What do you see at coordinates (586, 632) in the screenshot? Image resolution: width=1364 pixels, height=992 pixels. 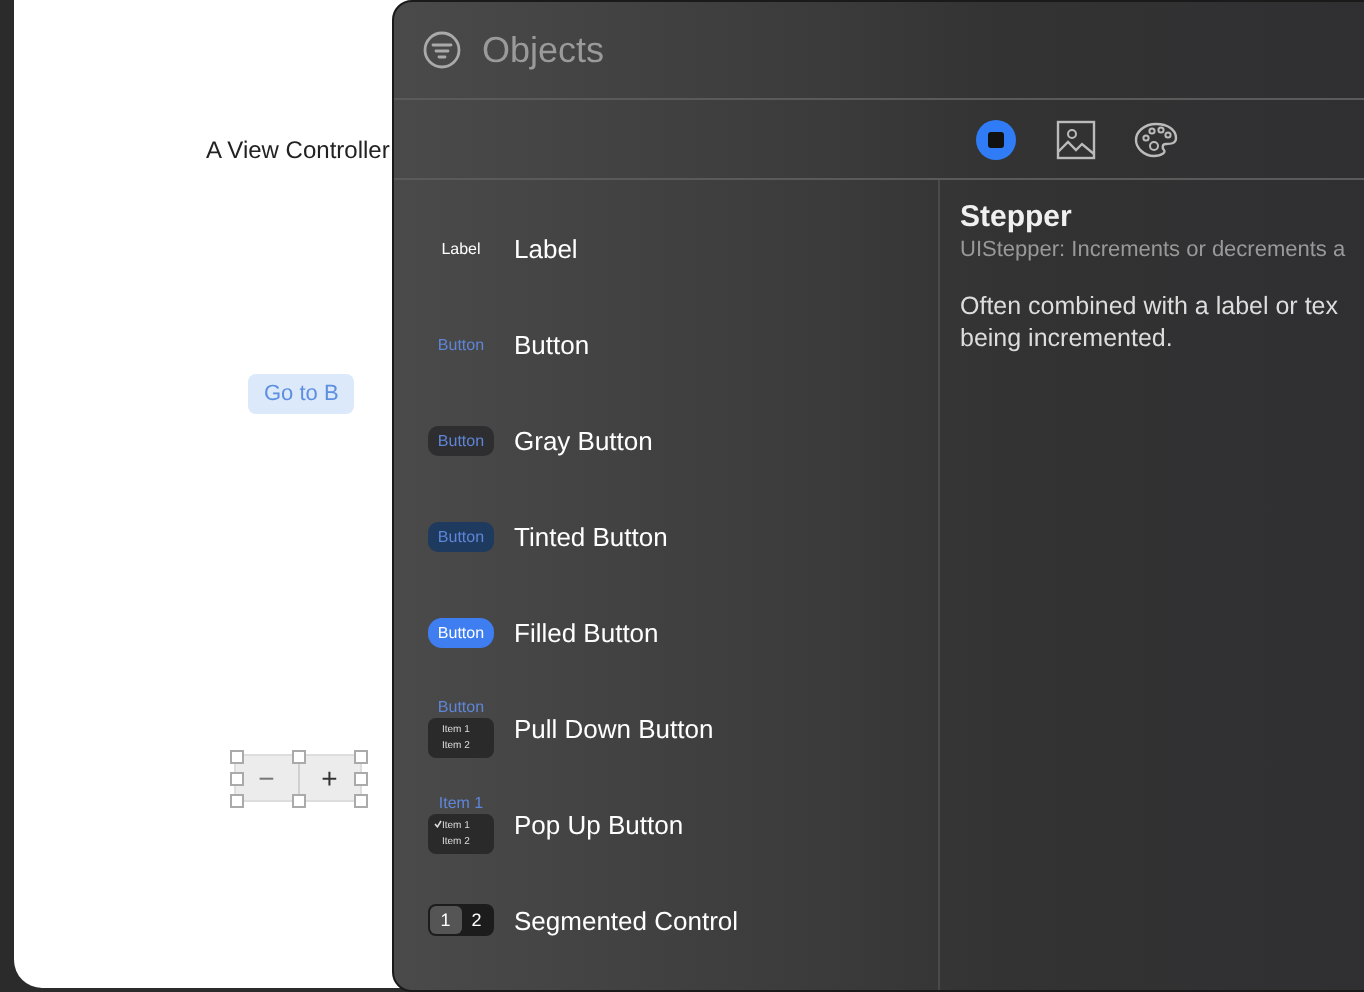 I see `item-name: Filled Button` at bounding box center [586, 632].